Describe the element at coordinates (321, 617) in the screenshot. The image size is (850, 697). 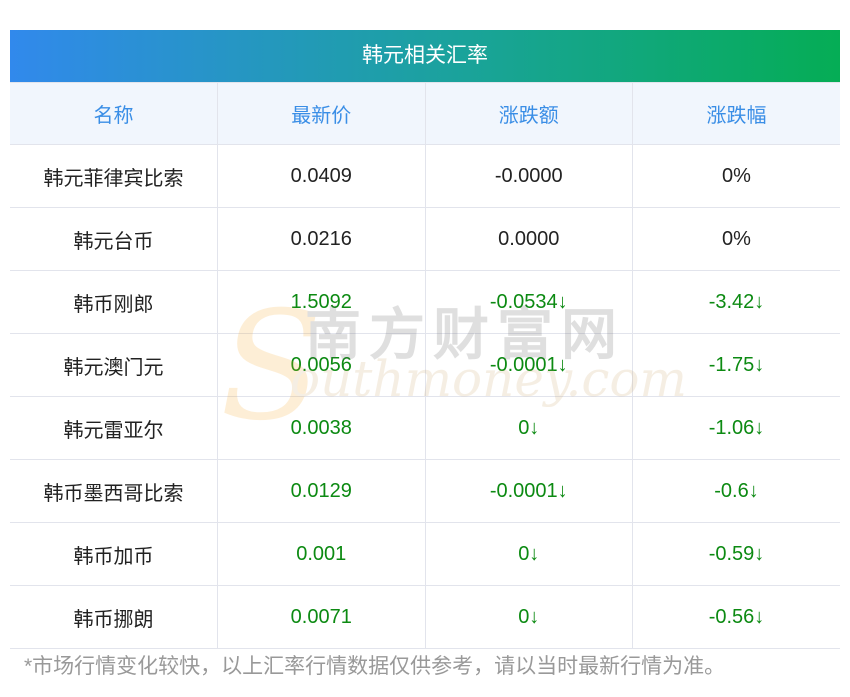
I see `latest-price: 0.0071` at that location.